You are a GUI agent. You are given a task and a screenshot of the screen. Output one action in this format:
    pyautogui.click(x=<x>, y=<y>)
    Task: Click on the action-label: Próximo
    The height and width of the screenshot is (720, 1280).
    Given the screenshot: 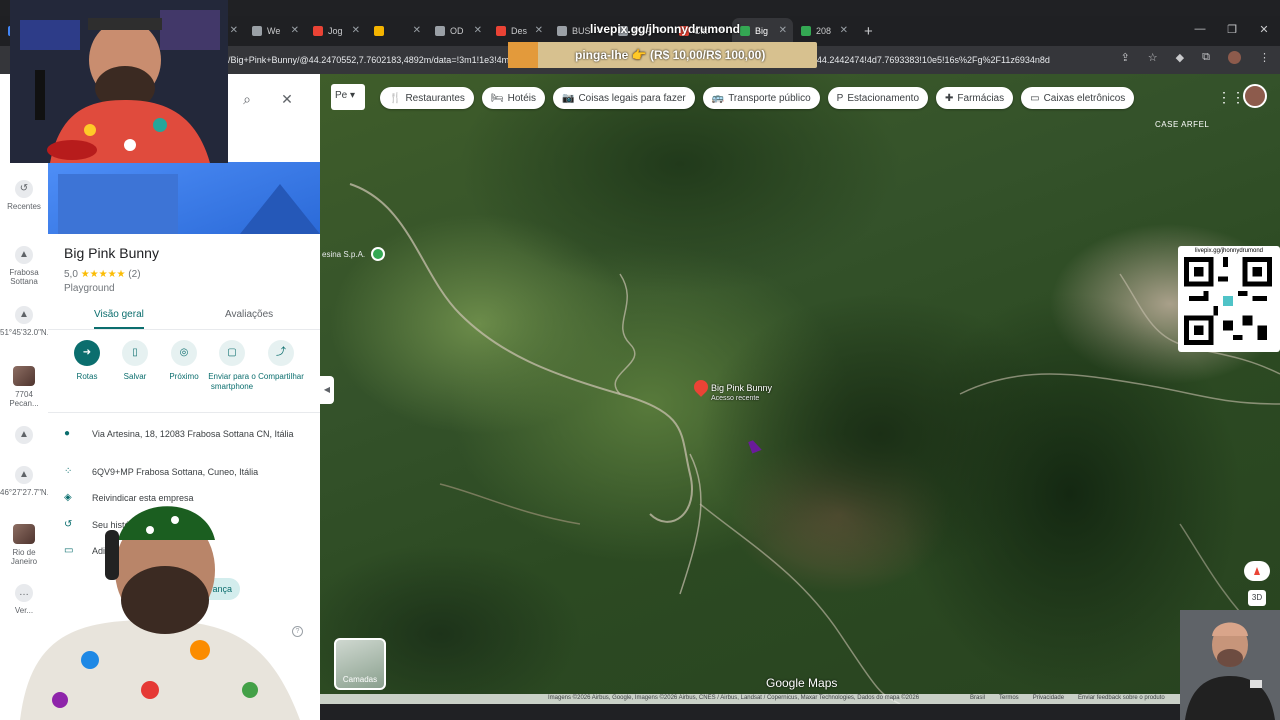 What is the action you would take?
    pyautogui.click(x=184, y=376)
    